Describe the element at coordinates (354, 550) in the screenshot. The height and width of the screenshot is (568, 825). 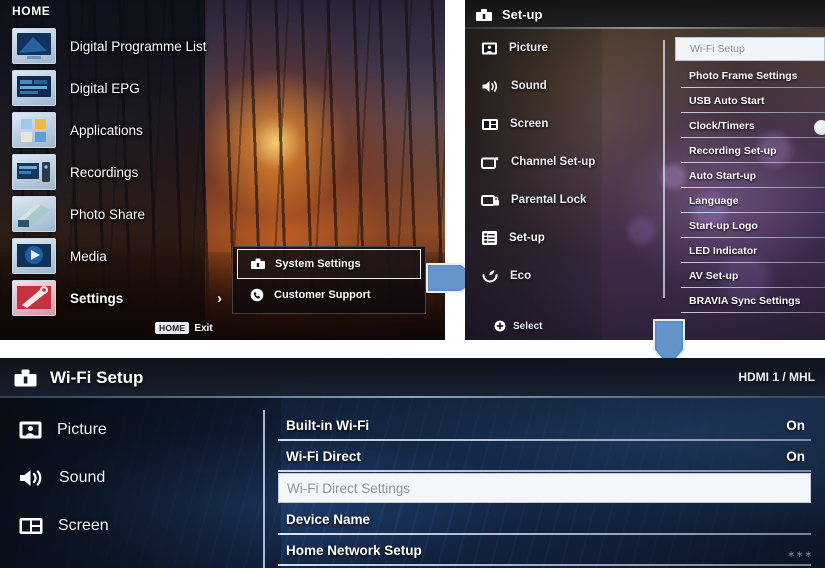
I see `wifi-option-label: Home Network Setup` at that location.